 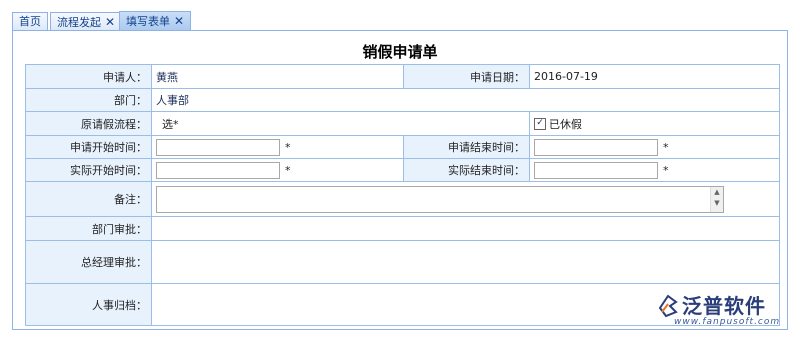 I want to click on apply-date-value: 2016-07-19, so click(x=654, y=76).